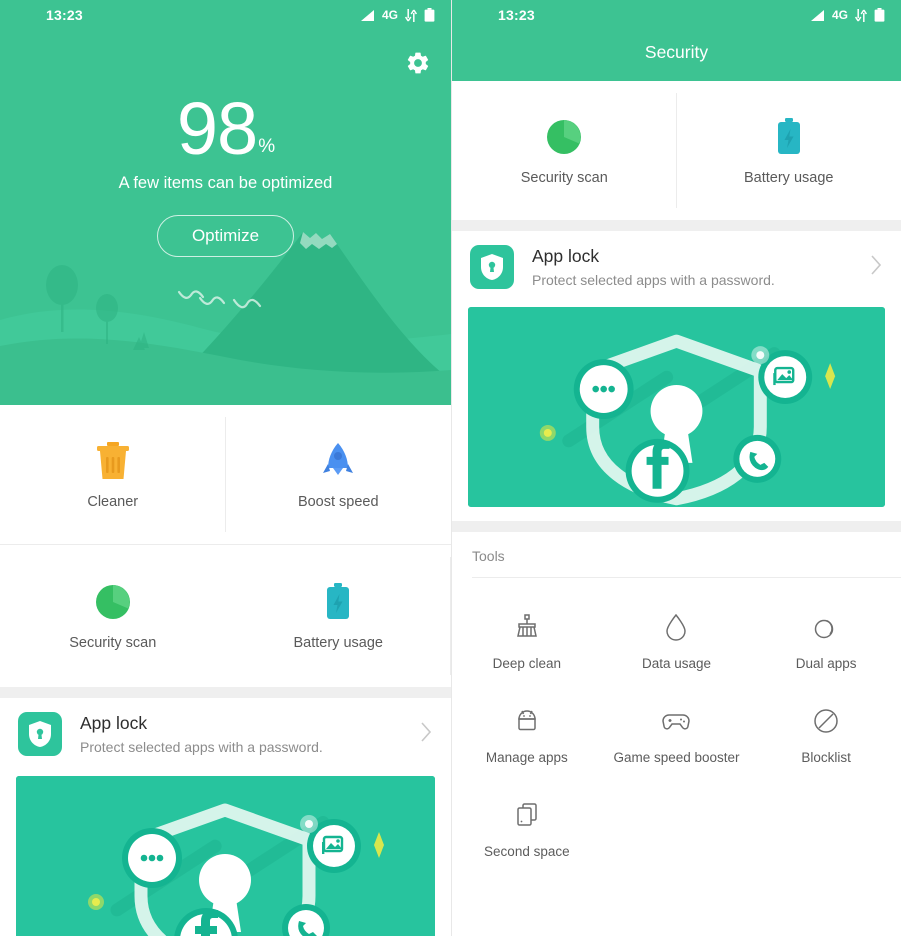 Image resolution: width=901 pixels, height=936 pixels. I want to click on gear-icon, so click(418, 63).